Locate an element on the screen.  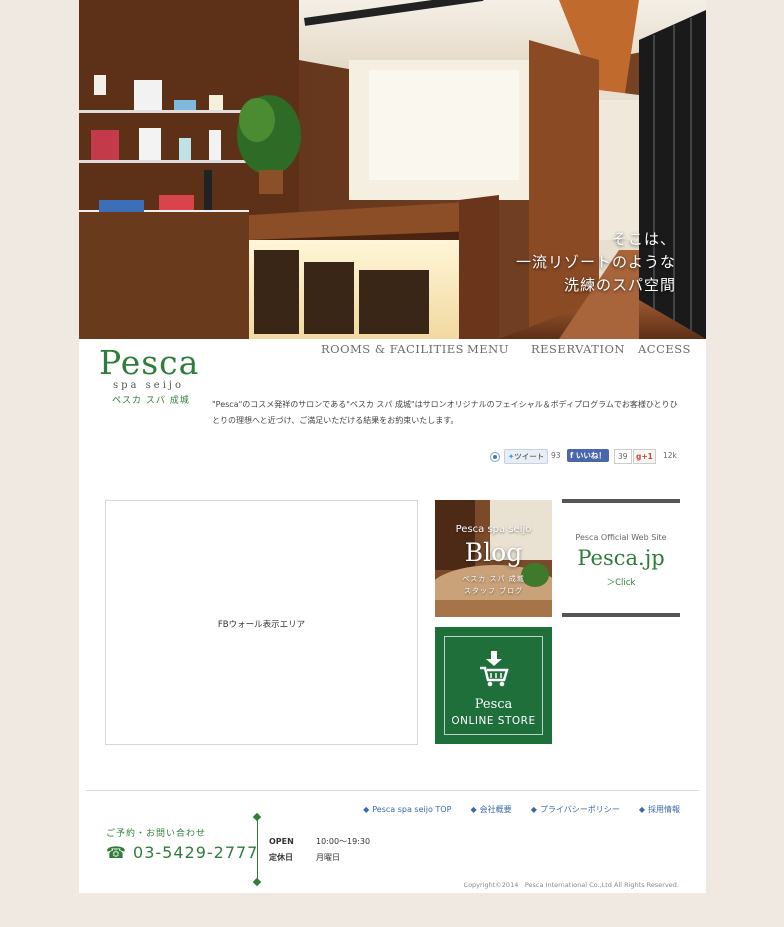
footer-link-recruit-label: 採用情報 is located at coordinates (664, 809).